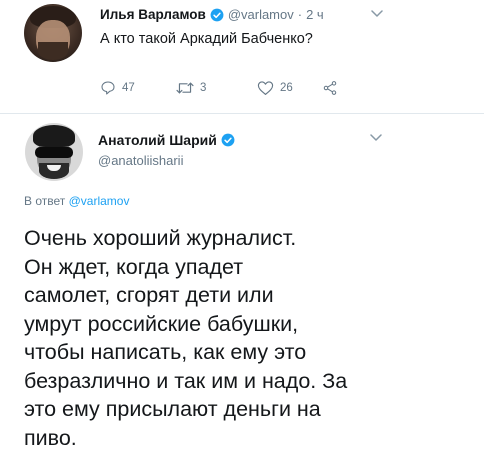 This screenshot has height=455, width=484. Describe the element at coordinates (54, 152) in the screenshot. I see `avatar-sharii` at that location.